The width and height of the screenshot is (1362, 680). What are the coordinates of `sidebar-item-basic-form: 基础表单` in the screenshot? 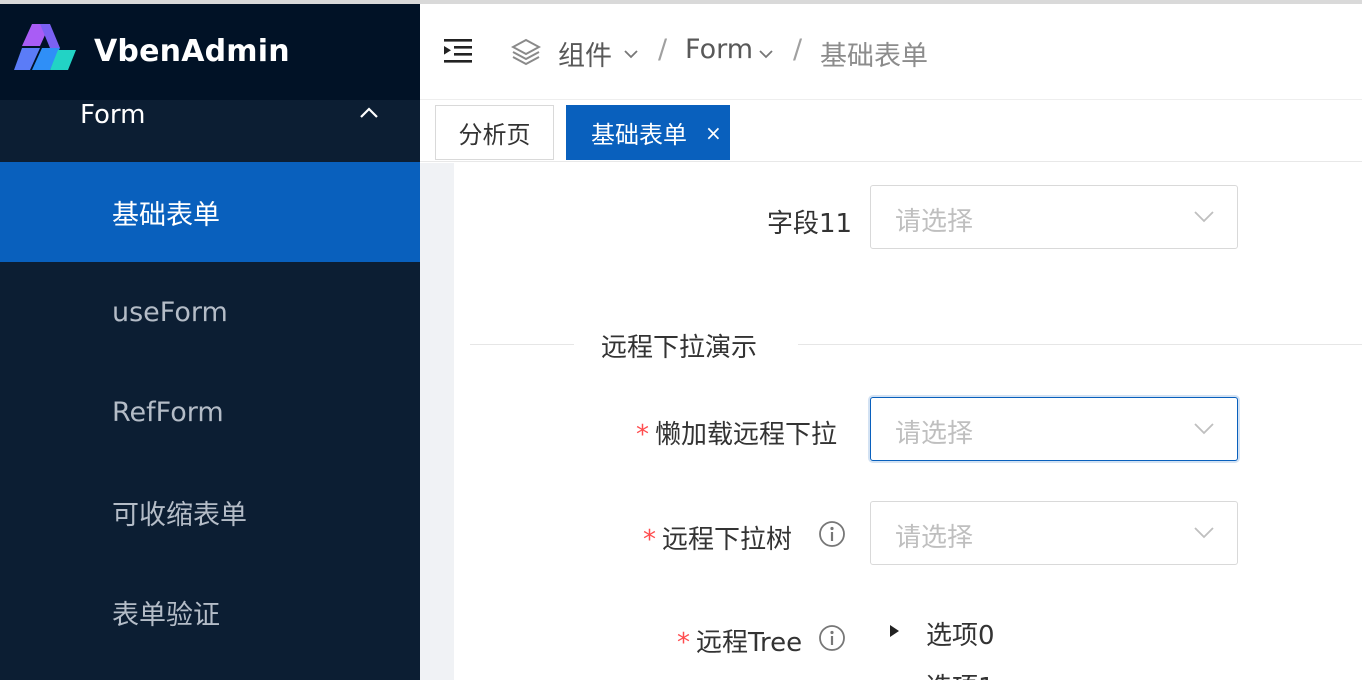 It's located at (210, 212).